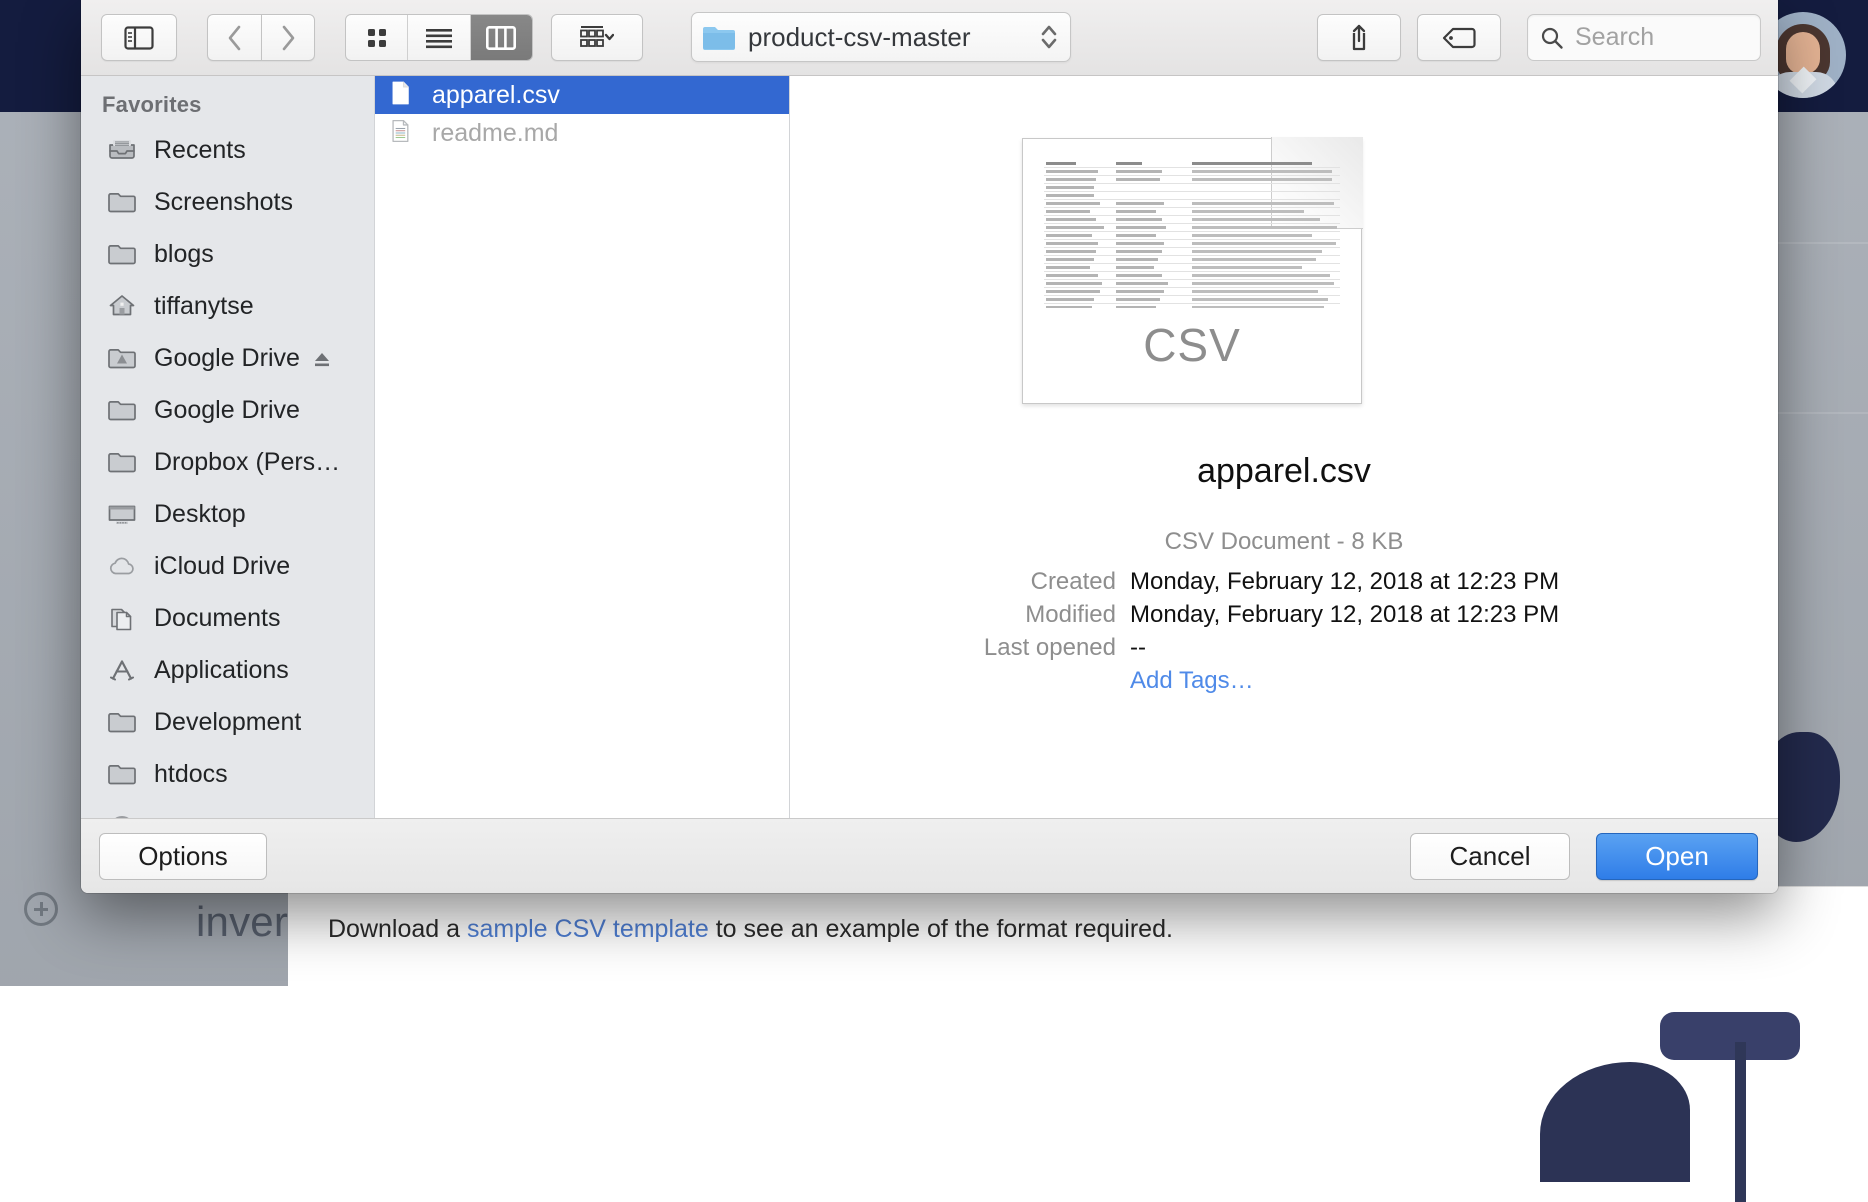 Image resolution: width=1868 pixels, height=1202 pixels. What do you see at coordinates (1344, 615) in the screenshot?
I see `metadata-value: Monday, February 12, 2018 at 12:23 PM` at bounding box center [1344, 615].